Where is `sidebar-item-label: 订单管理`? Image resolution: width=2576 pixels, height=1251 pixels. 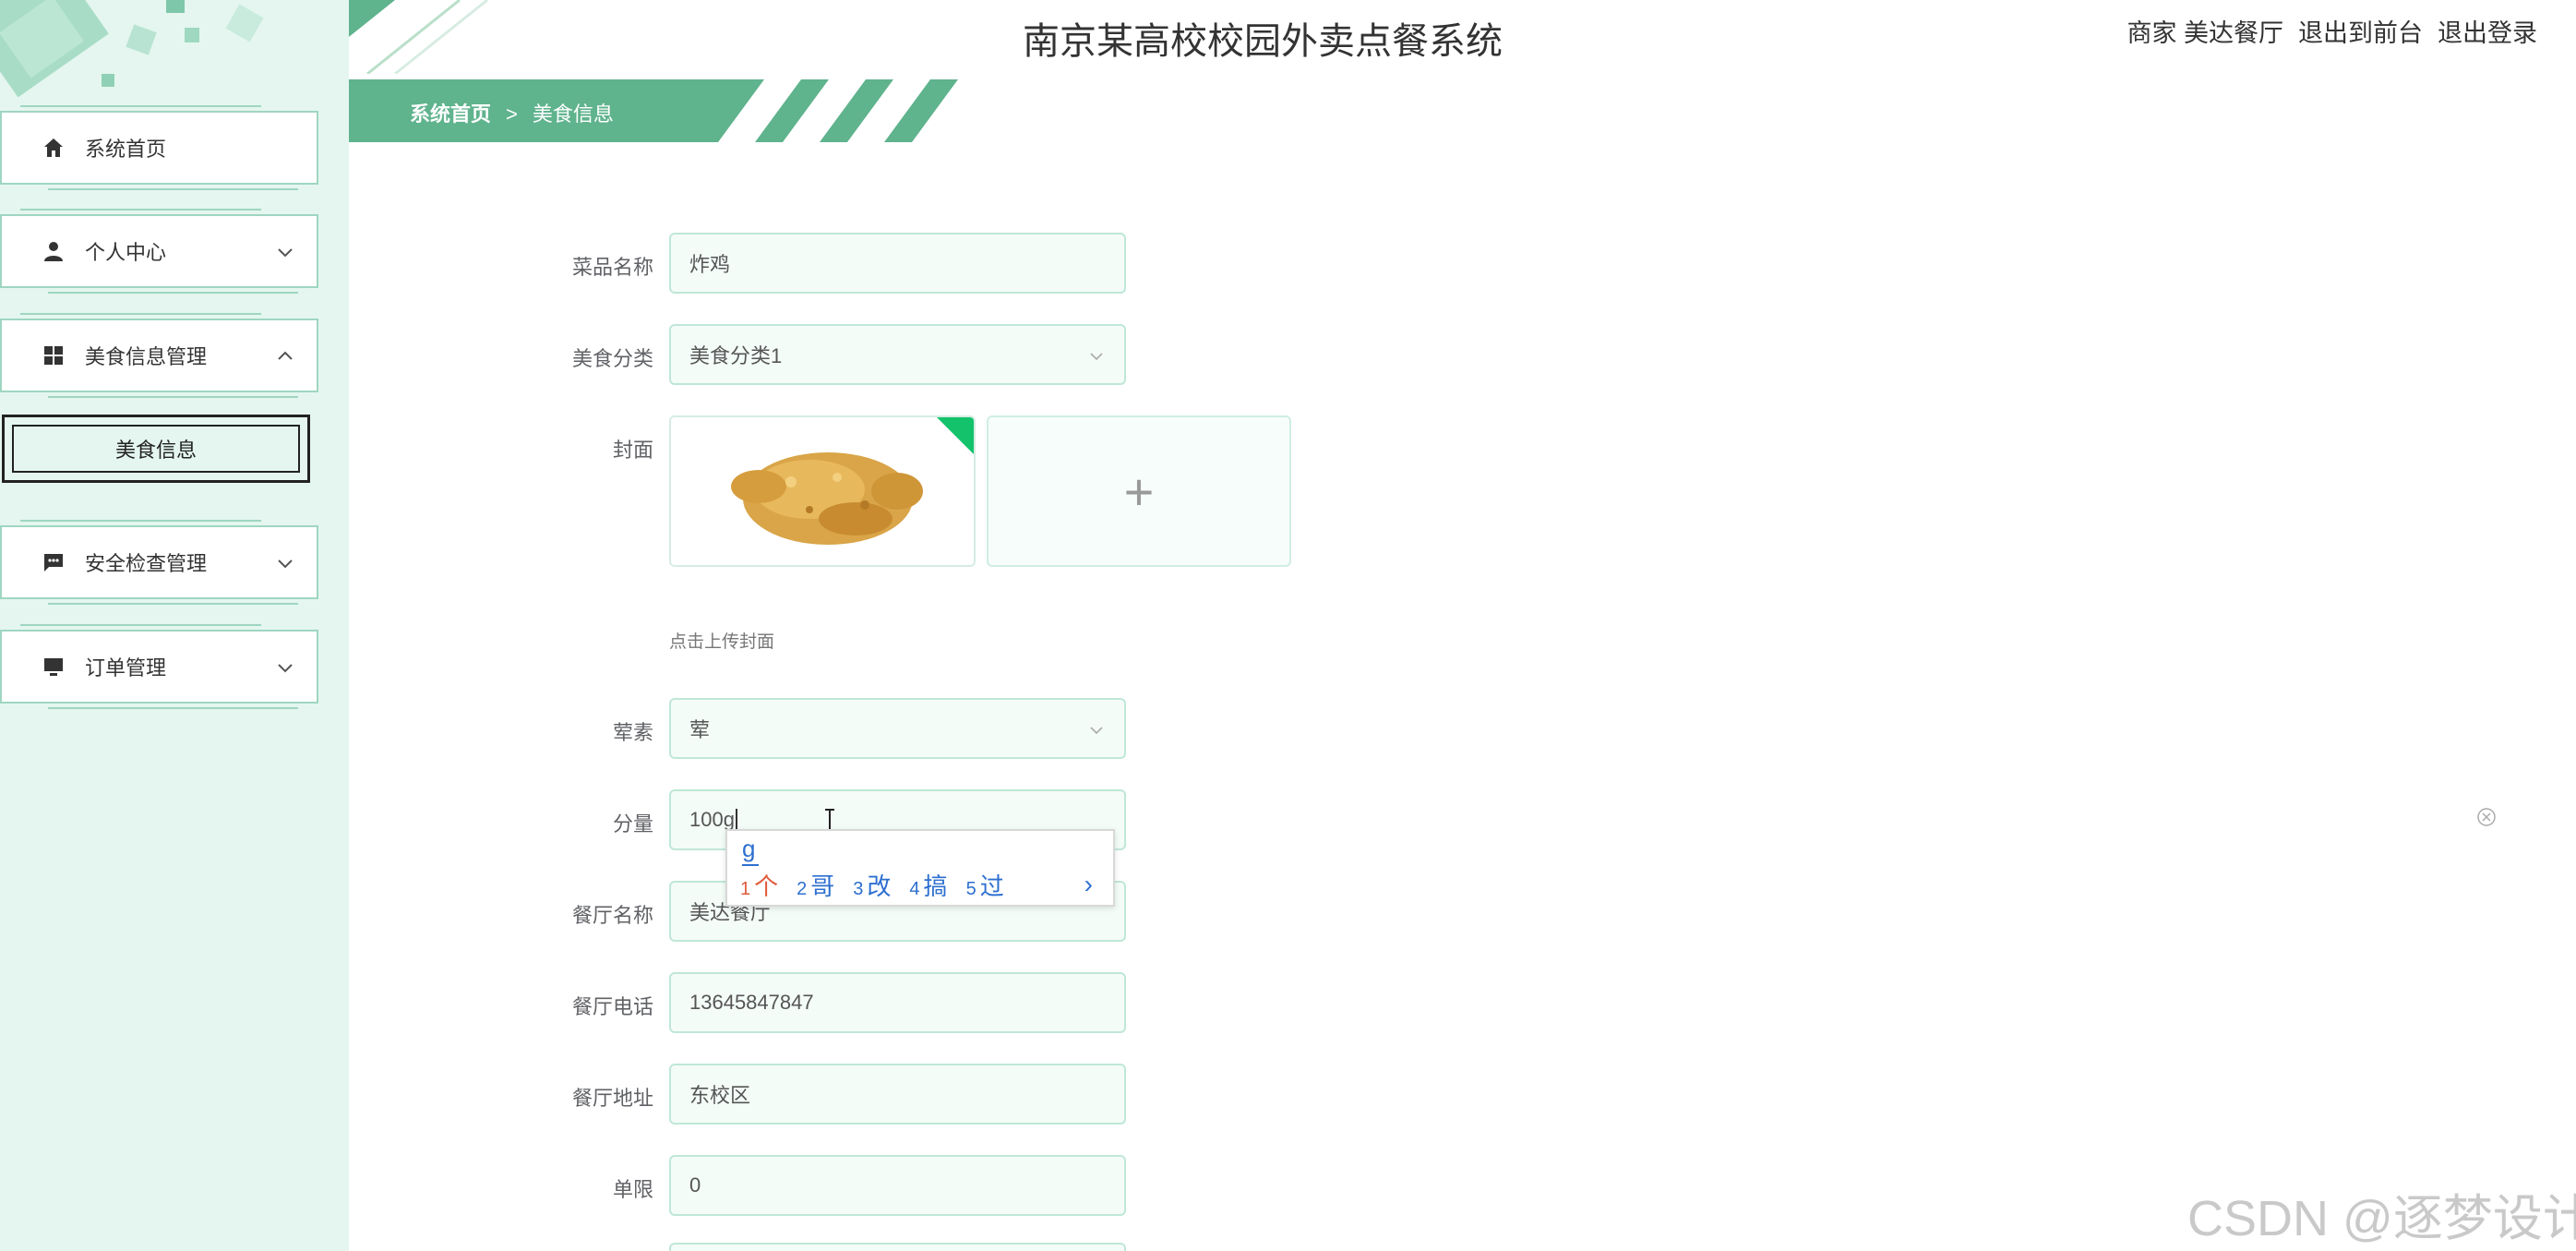
sidebar-item-label: 订单管理 is located at coordinates (126, 668).